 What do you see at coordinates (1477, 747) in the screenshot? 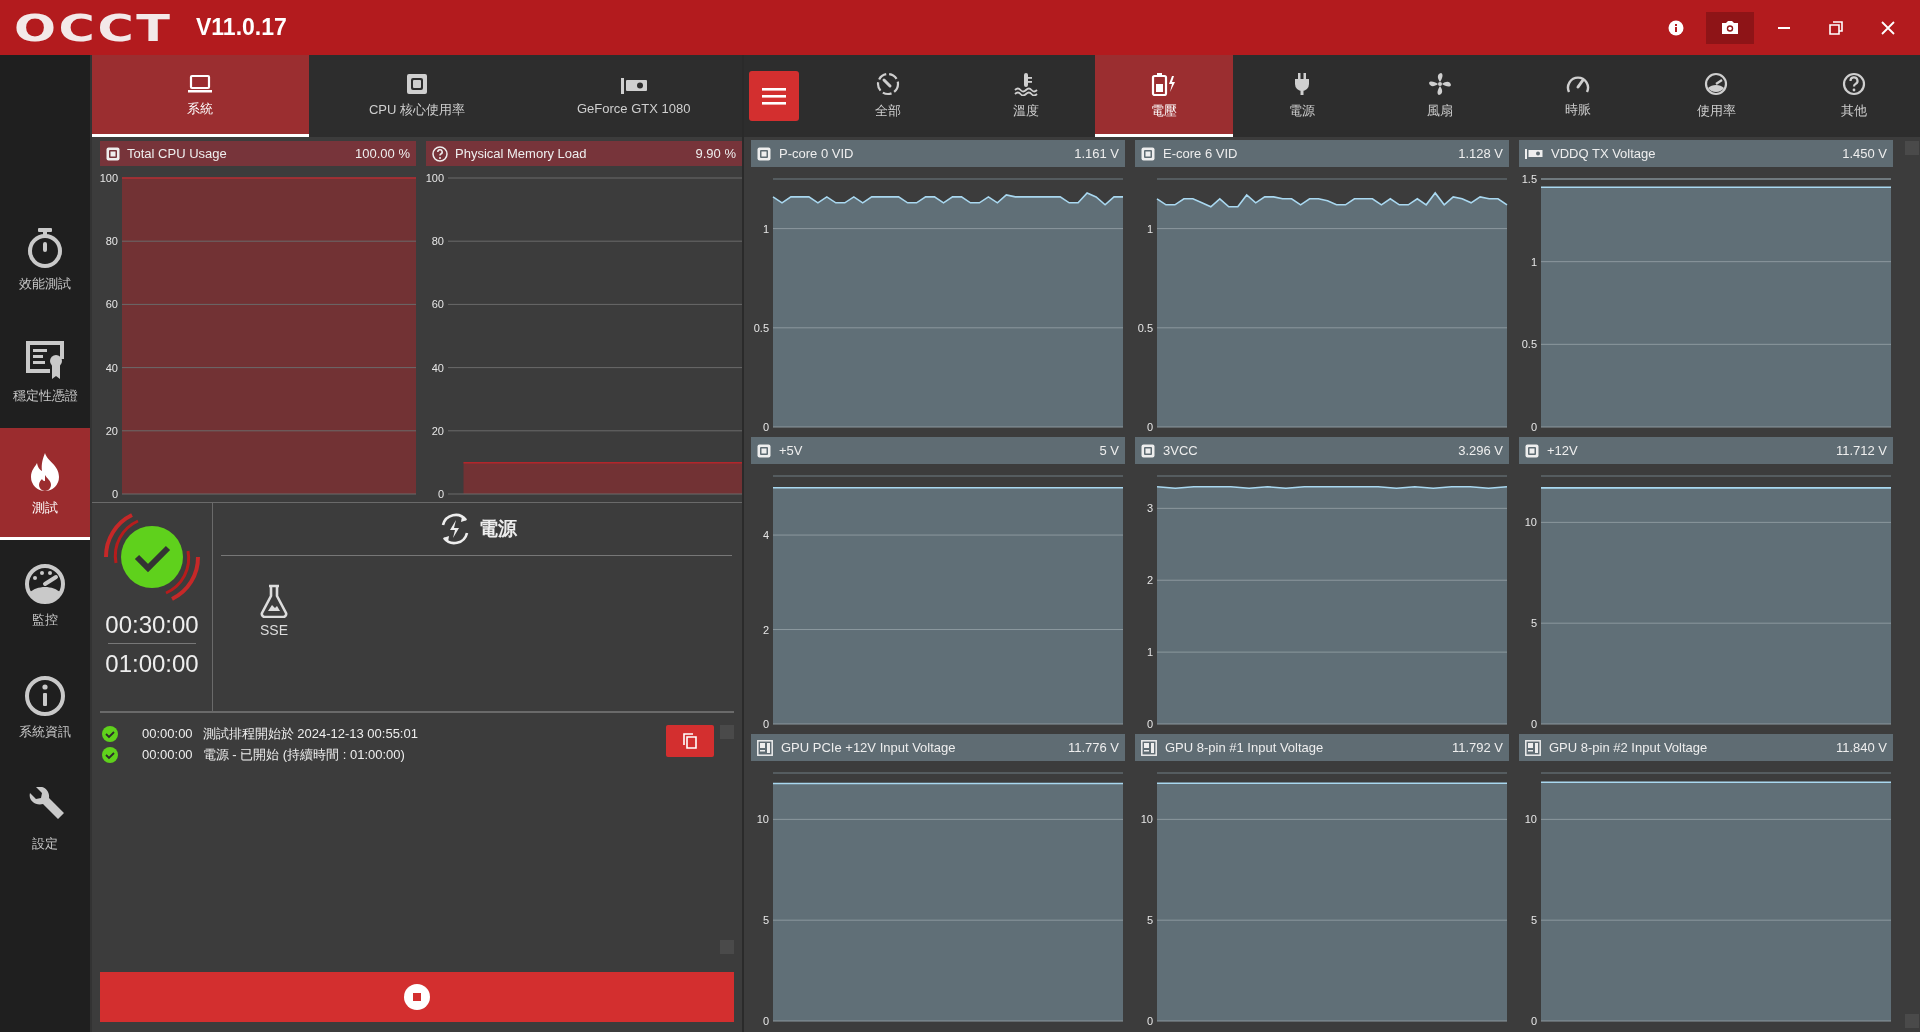
I see `sensor-value: 11.792 V` at bounding box center [1477, 747].